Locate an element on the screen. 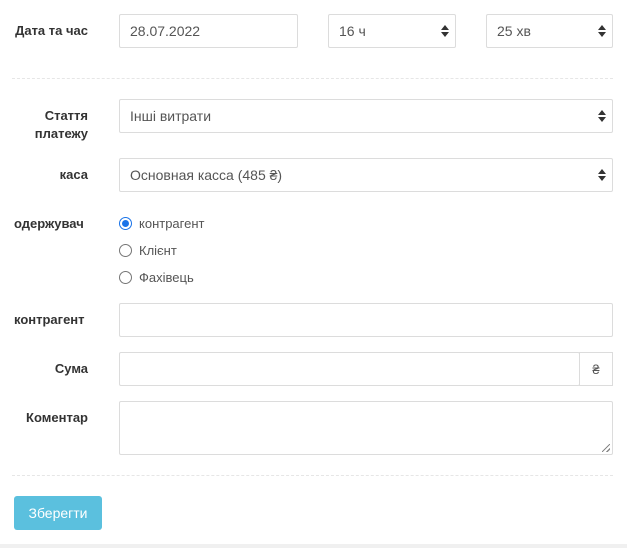 The image size is (627, 548). cash-select: Основная касса (485 ₴) is located at coordinates (366, 175).